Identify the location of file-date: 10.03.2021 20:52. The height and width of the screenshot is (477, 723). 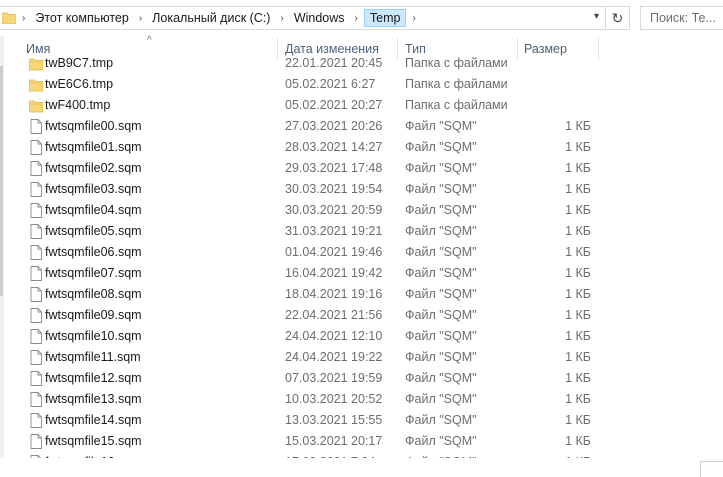
(334, 399).